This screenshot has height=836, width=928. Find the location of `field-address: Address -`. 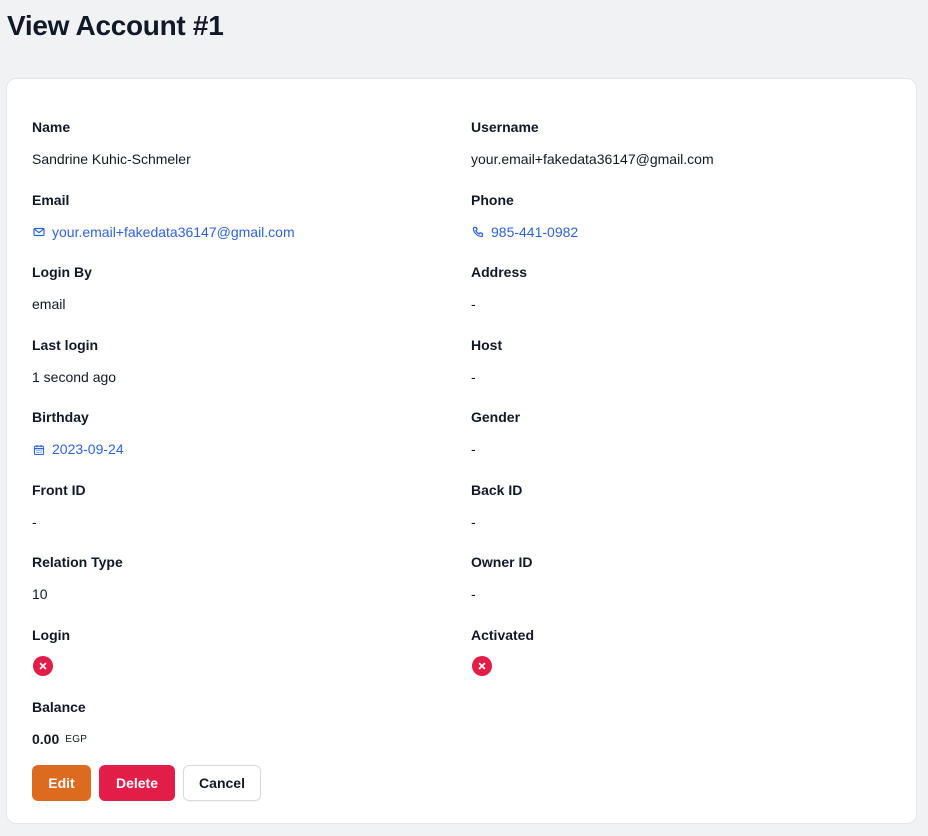

field-address: Address - is located at coordinates (681, 300).